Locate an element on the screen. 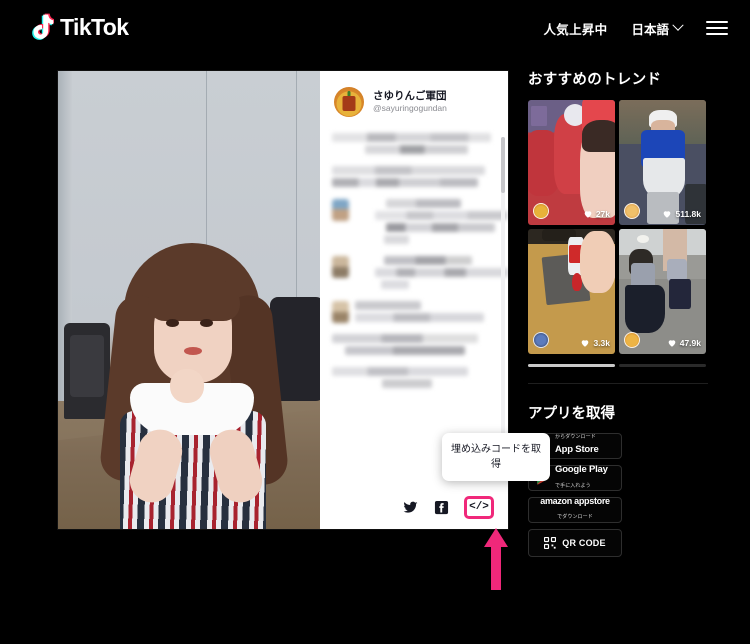 The image size is (750, 644). chevron-down-icon is located at coordinates (678, 25).